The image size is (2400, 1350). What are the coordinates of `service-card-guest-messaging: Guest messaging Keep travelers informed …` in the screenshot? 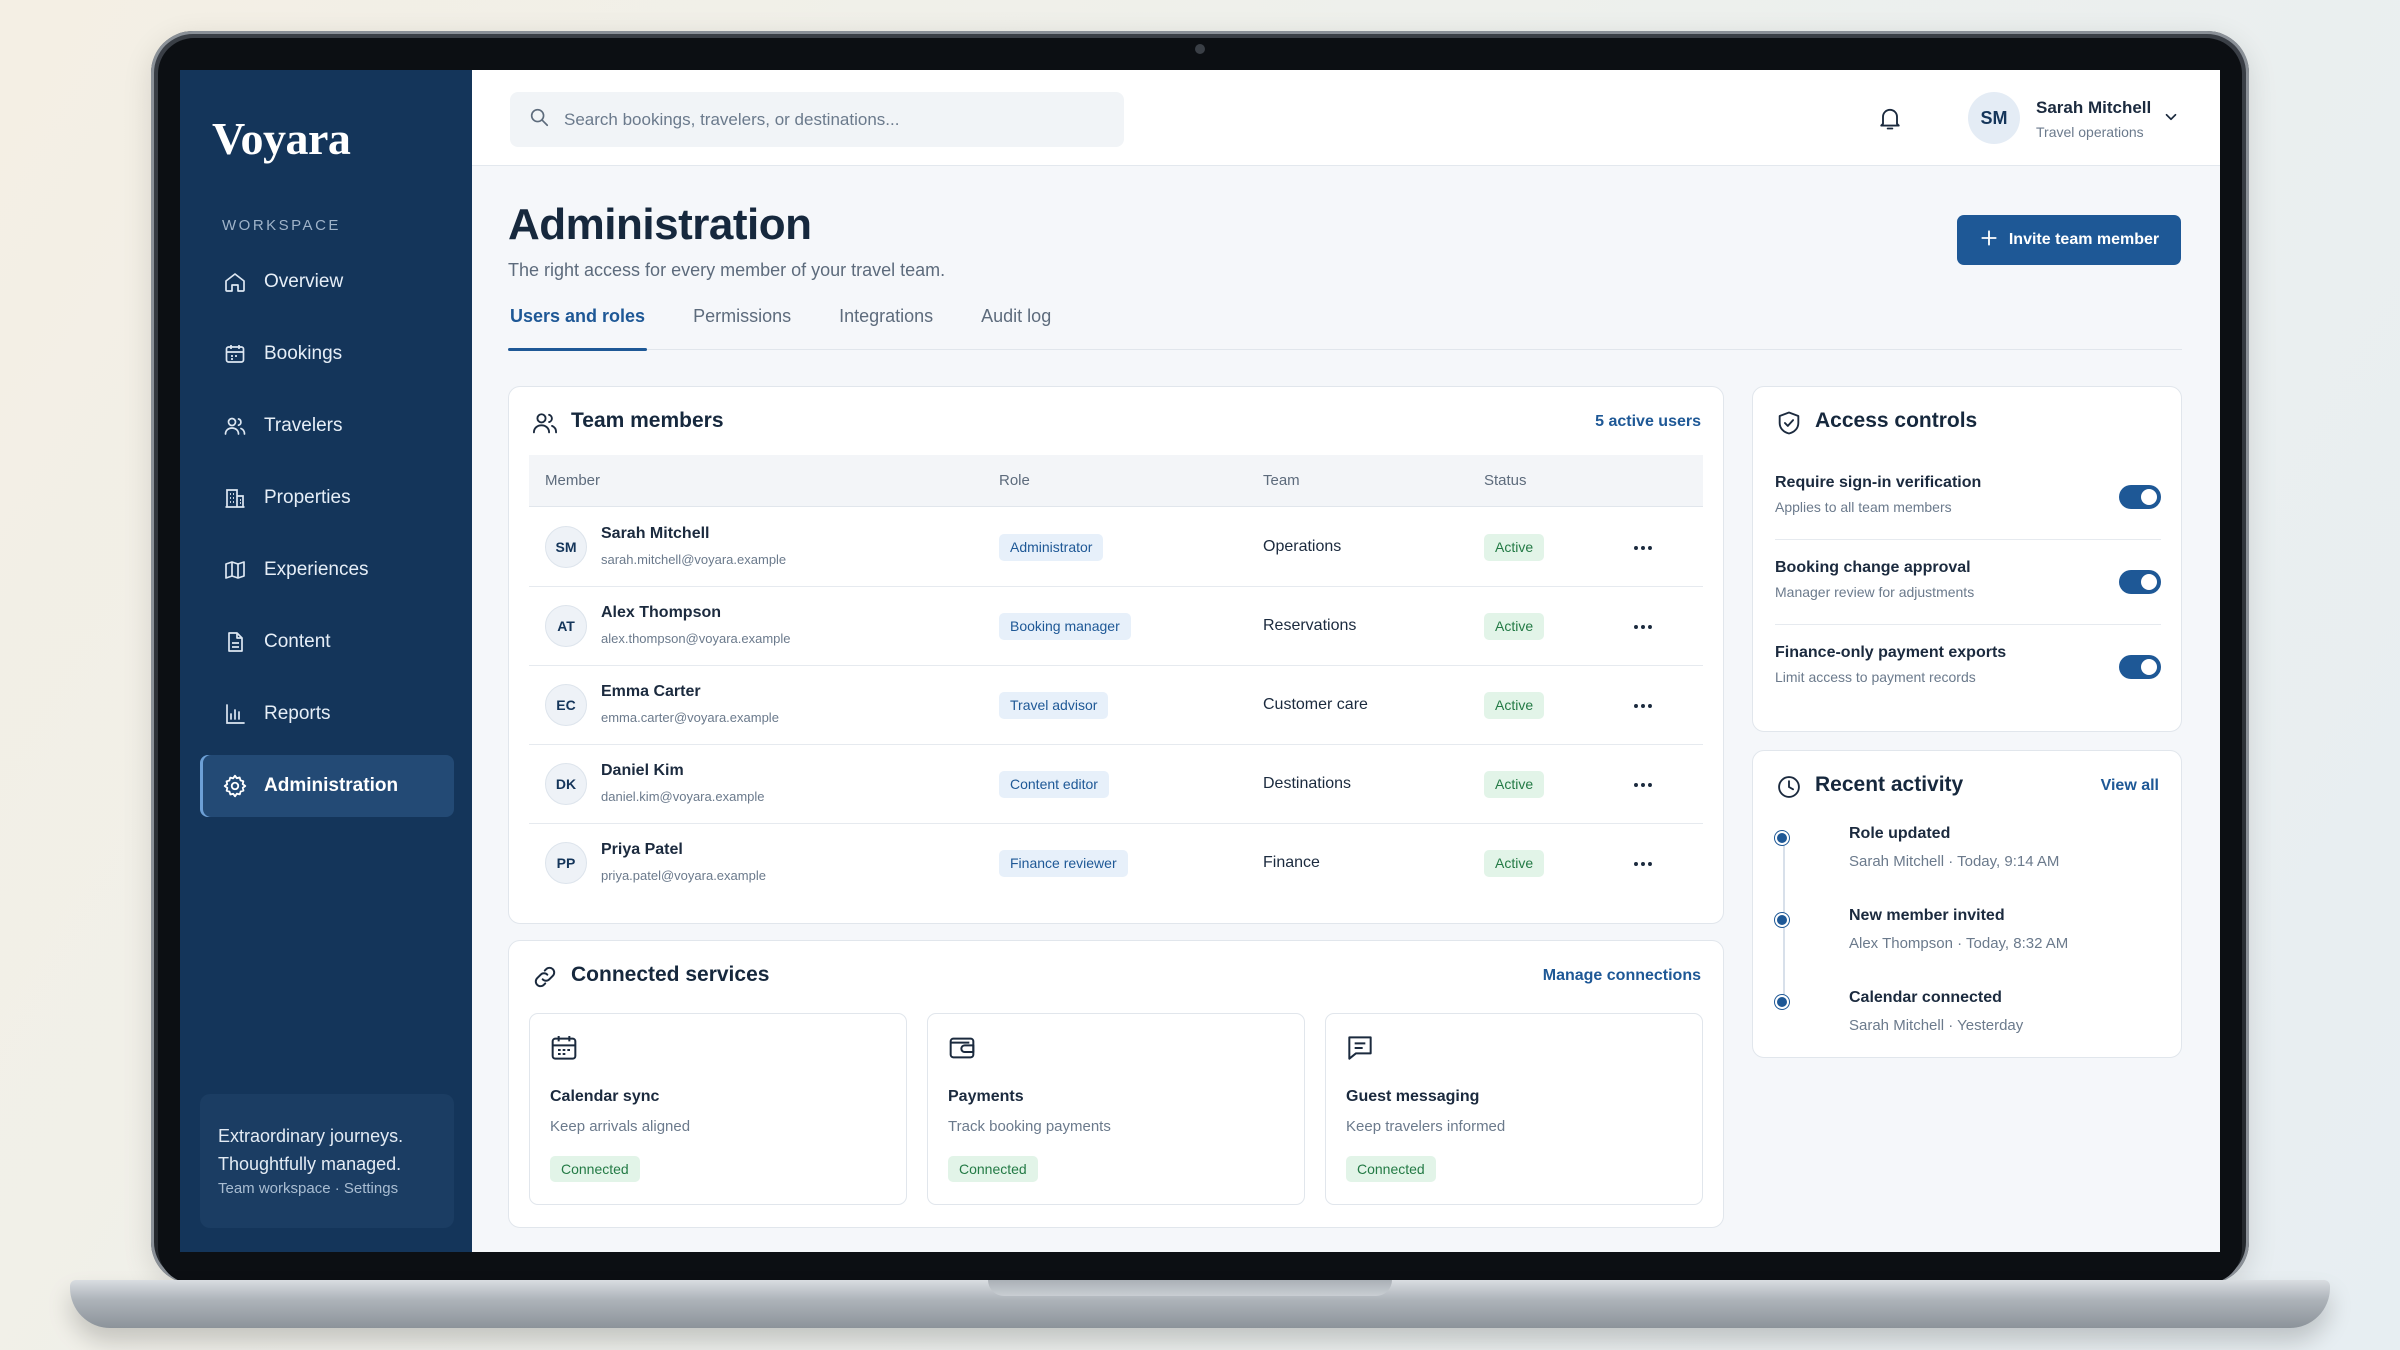 It's located at (1514, 1109).